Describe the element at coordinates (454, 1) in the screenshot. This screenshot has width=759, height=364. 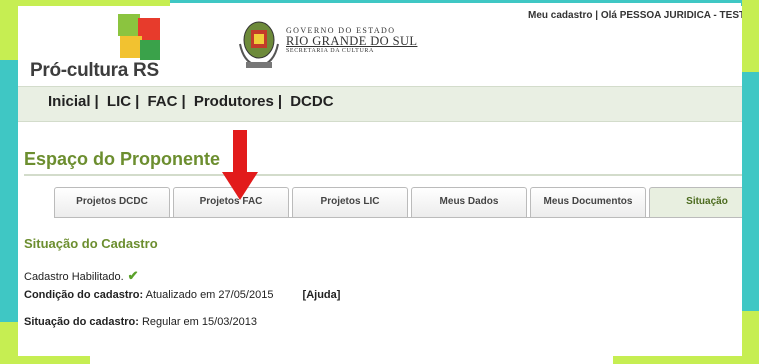
I see `frame-border-top` at that location.